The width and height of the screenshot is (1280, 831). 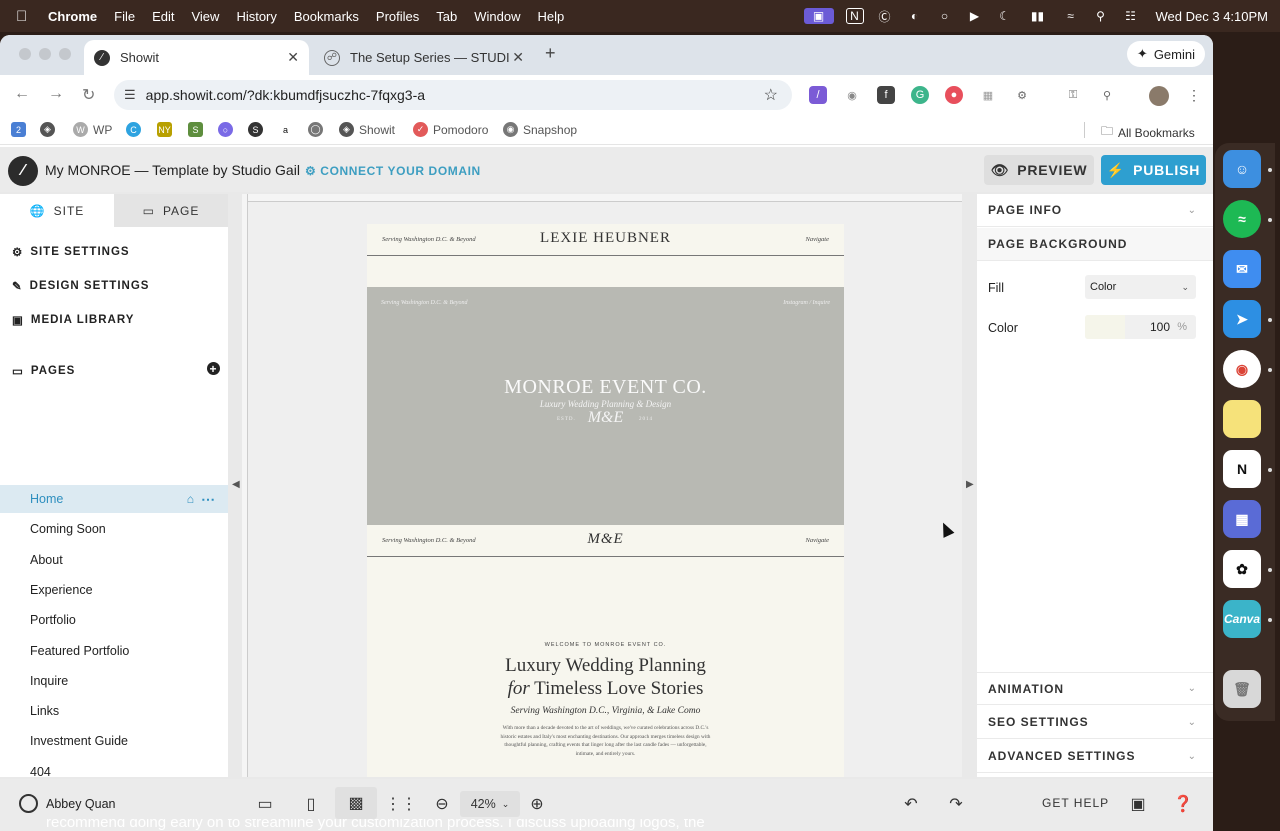 I want to click on mail-icon: ✉, so click(x=1242, y=269).